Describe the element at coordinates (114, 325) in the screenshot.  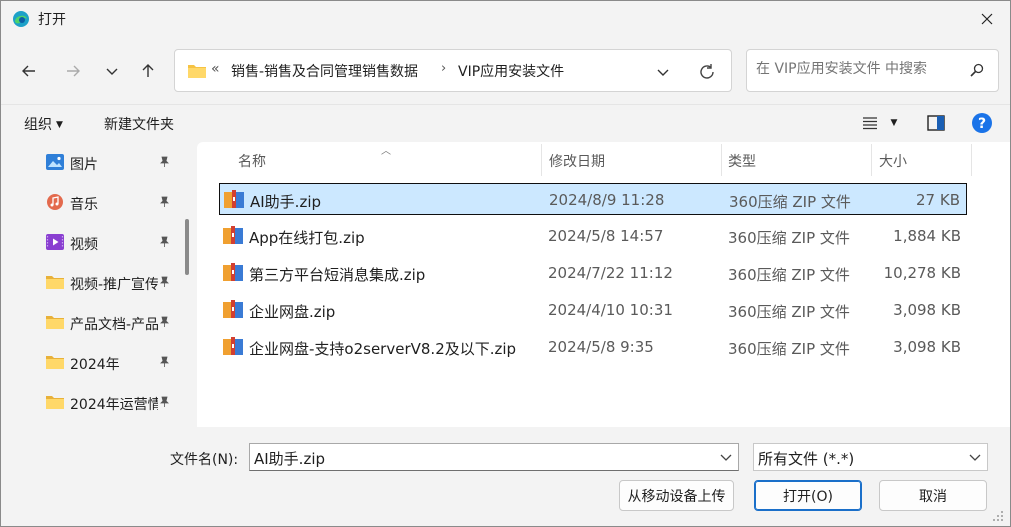
I see `sidebar-item-label: 产品文档-产品` at that location.